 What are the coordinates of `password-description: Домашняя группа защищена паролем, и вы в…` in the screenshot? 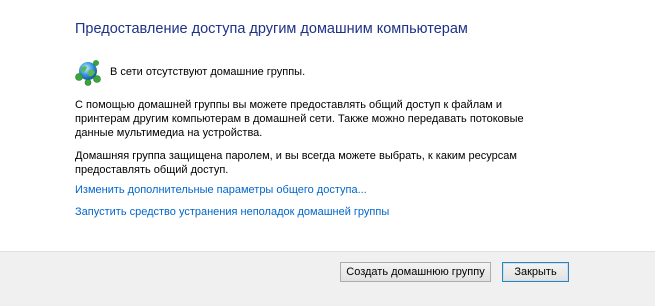 It's located at (296, 163).